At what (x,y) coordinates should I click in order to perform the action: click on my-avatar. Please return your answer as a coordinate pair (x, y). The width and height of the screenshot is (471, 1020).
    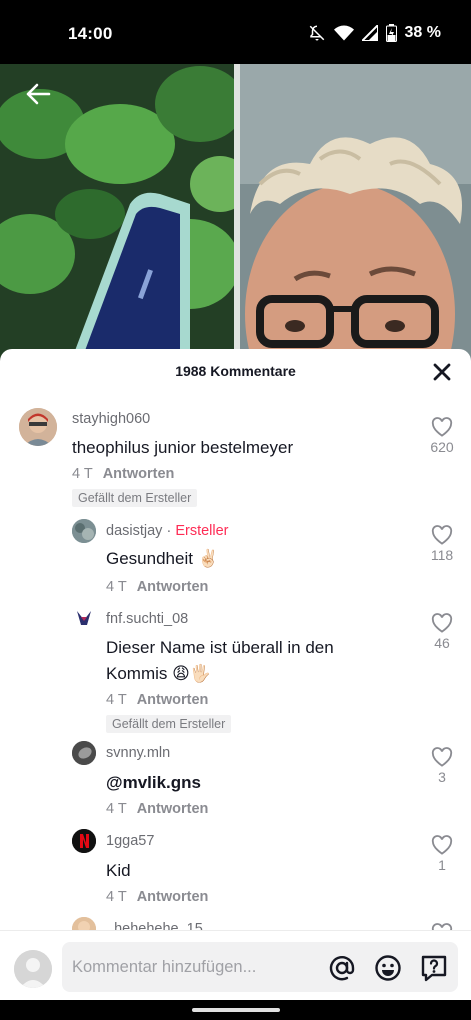
    Looking at the image, I should click on (33, 969).